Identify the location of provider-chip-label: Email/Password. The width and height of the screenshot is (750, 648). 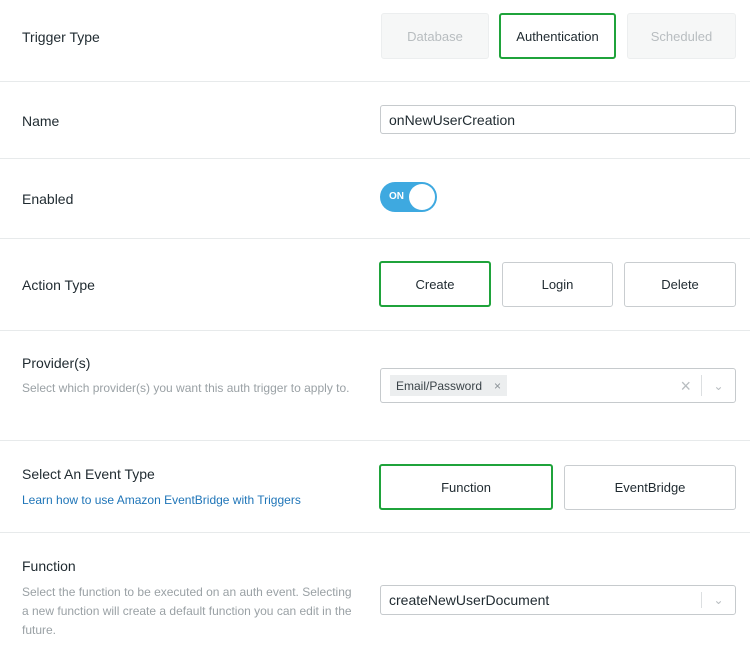
(439, 385).